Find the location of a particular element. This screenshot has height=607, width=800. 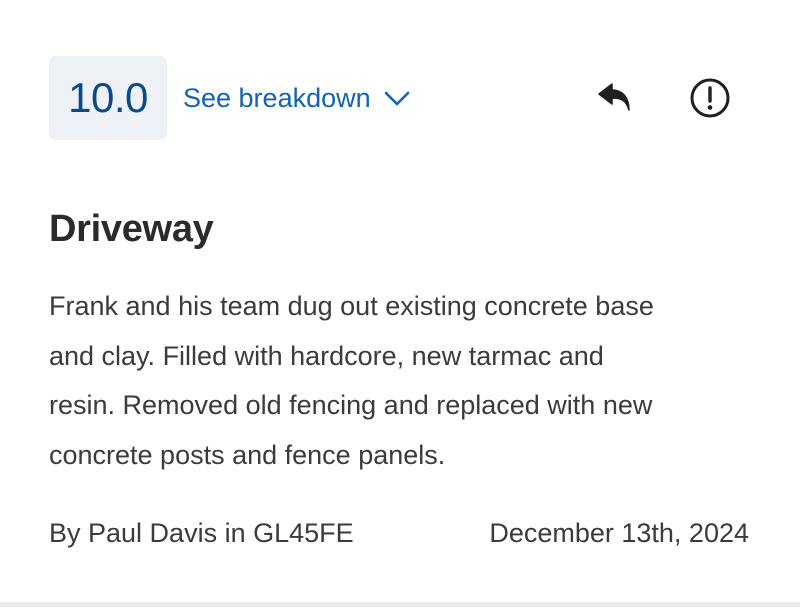

see-breakdown-button: See breakdown is located at coordinates (297, 98).